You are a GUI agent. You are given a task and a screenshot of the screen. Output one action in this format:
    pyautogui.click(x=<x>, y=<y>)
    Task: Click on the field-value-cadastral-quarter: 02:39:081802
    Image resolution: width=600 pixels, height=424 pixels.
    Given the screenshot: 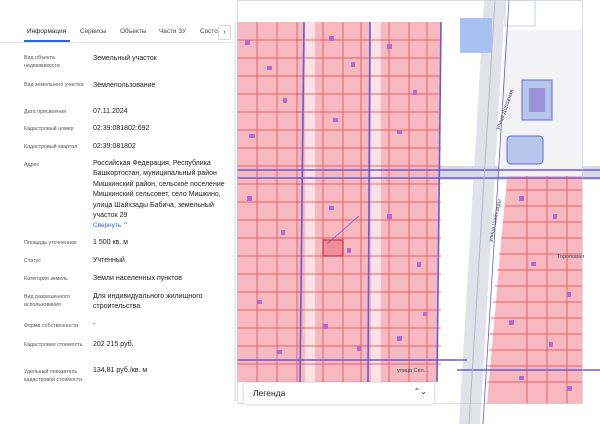 What is the action you would take?
    pyautogui.click(x=160, y=147)
    